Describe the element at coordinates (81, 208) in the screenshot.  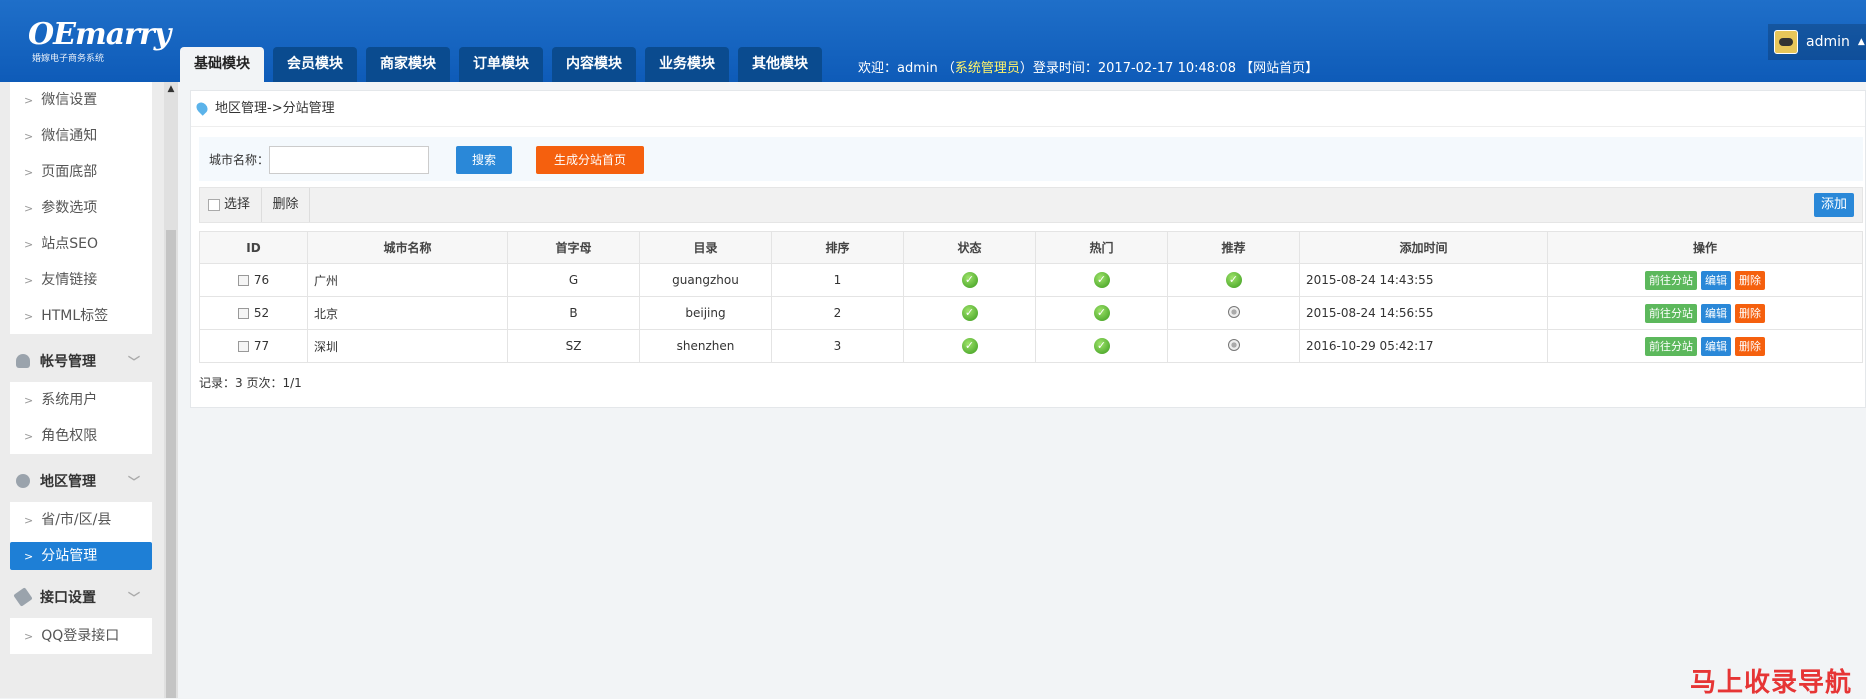
I see `sidebar-item-params: > 参数选项` at that location.